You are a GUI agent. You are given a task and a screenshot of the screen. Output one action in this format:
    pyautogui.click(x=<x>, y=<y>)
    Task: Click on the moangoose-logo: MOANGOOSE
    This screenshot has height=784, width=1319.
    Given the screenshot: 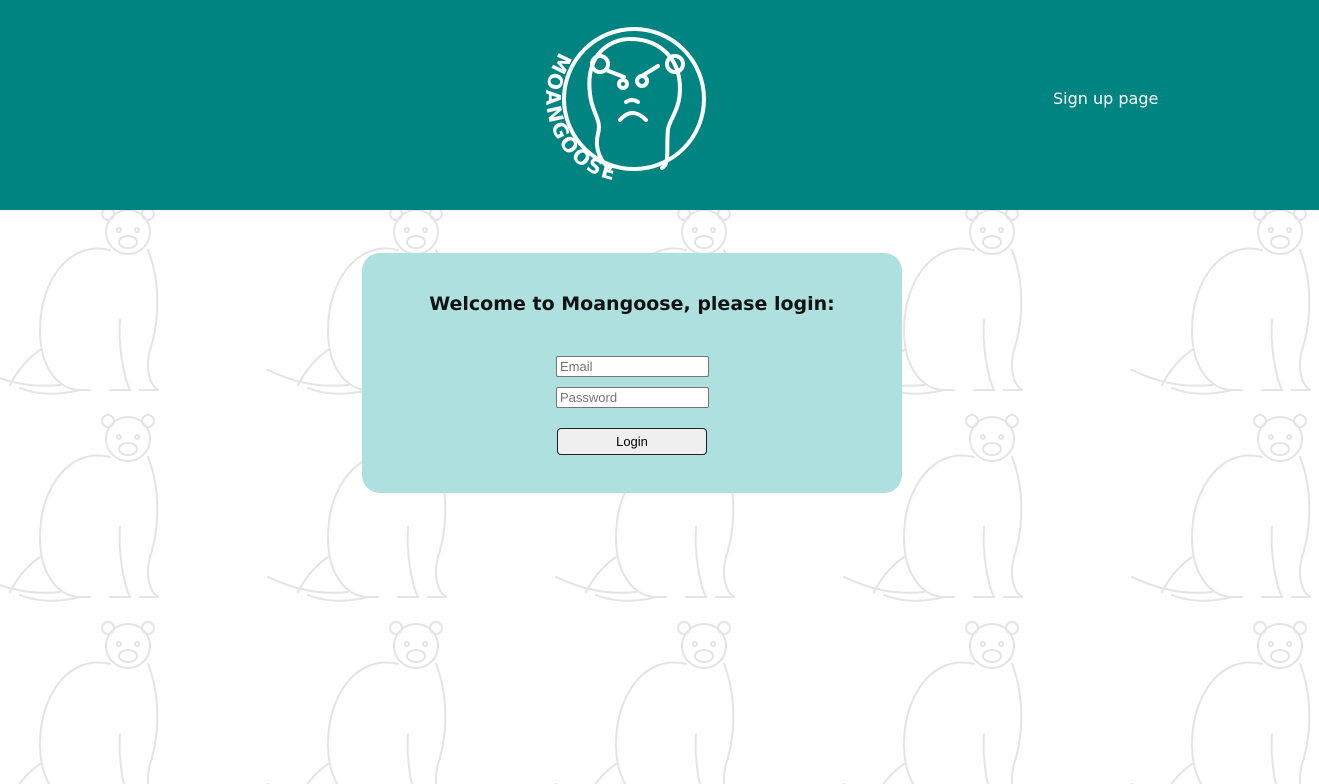 What is the action you would take?
    pyautogui.click(x=626, y=109)
    